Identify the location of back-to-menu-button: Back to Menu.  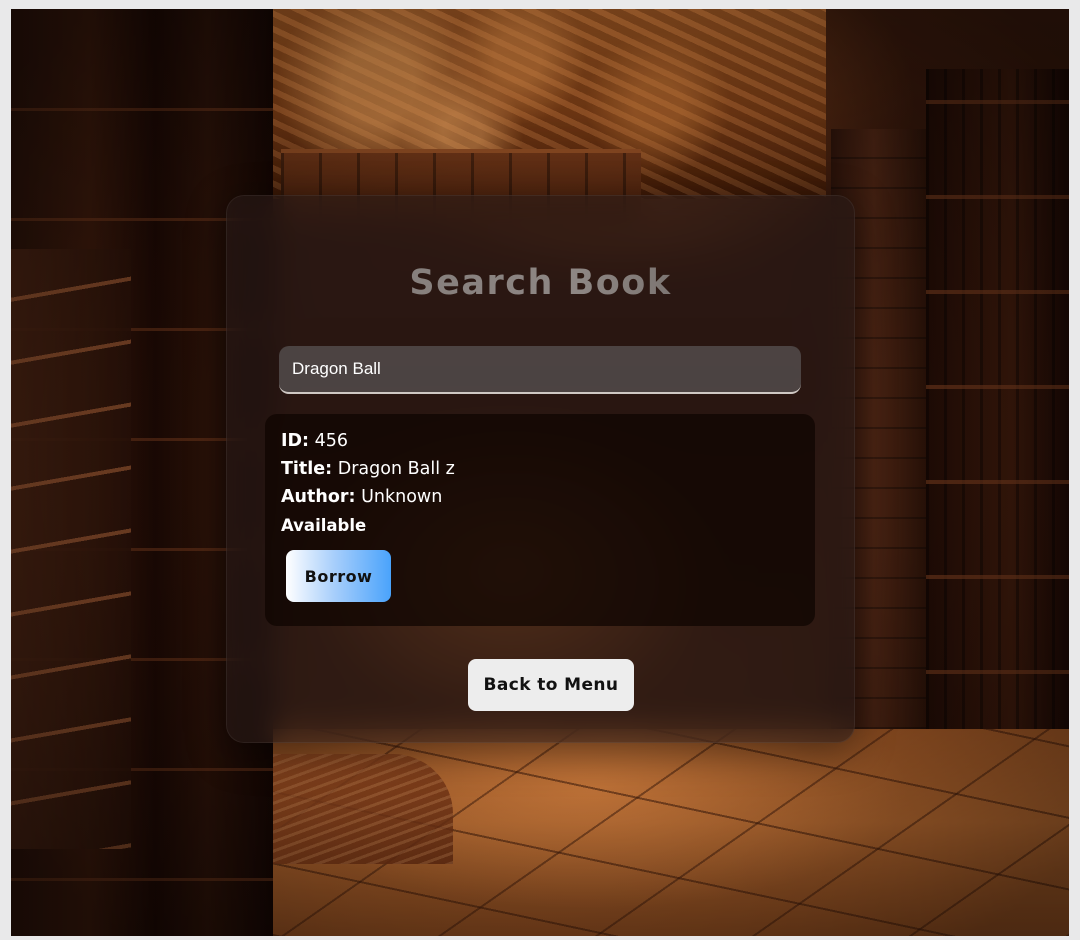
(551, 685).